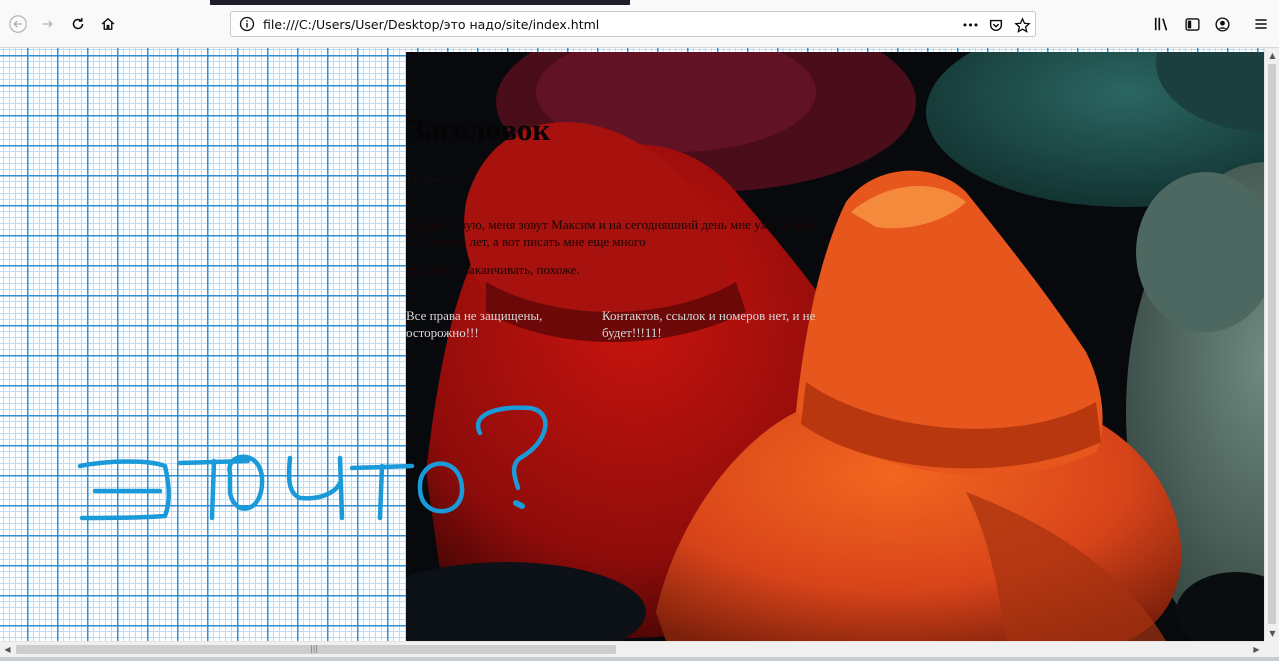  What do you see at coordinates (632, 649) in the screenshot?
I see `horizontal-scrollbar: ◀ ||| ▶` at bounding box center [632, 649].